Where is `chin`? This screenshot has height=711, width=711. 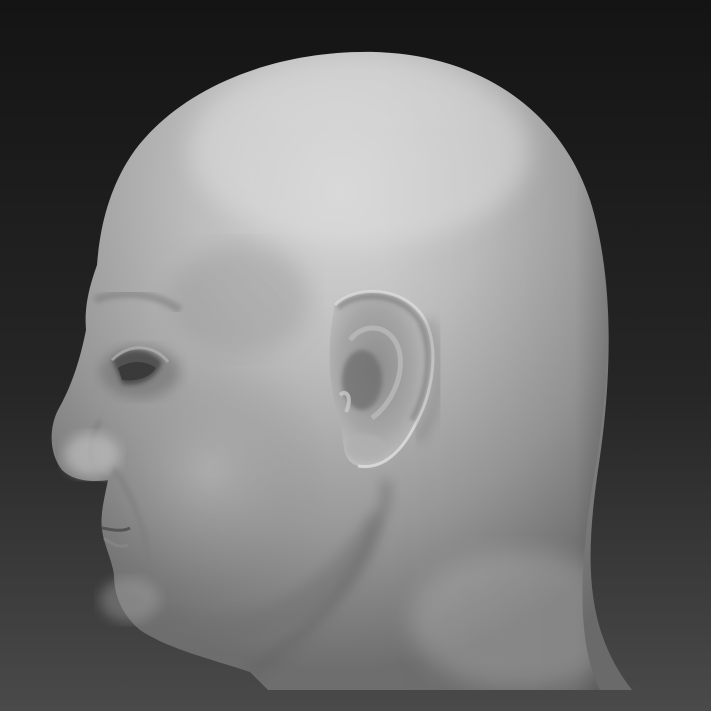
chin is located at coordinates (130, 600).